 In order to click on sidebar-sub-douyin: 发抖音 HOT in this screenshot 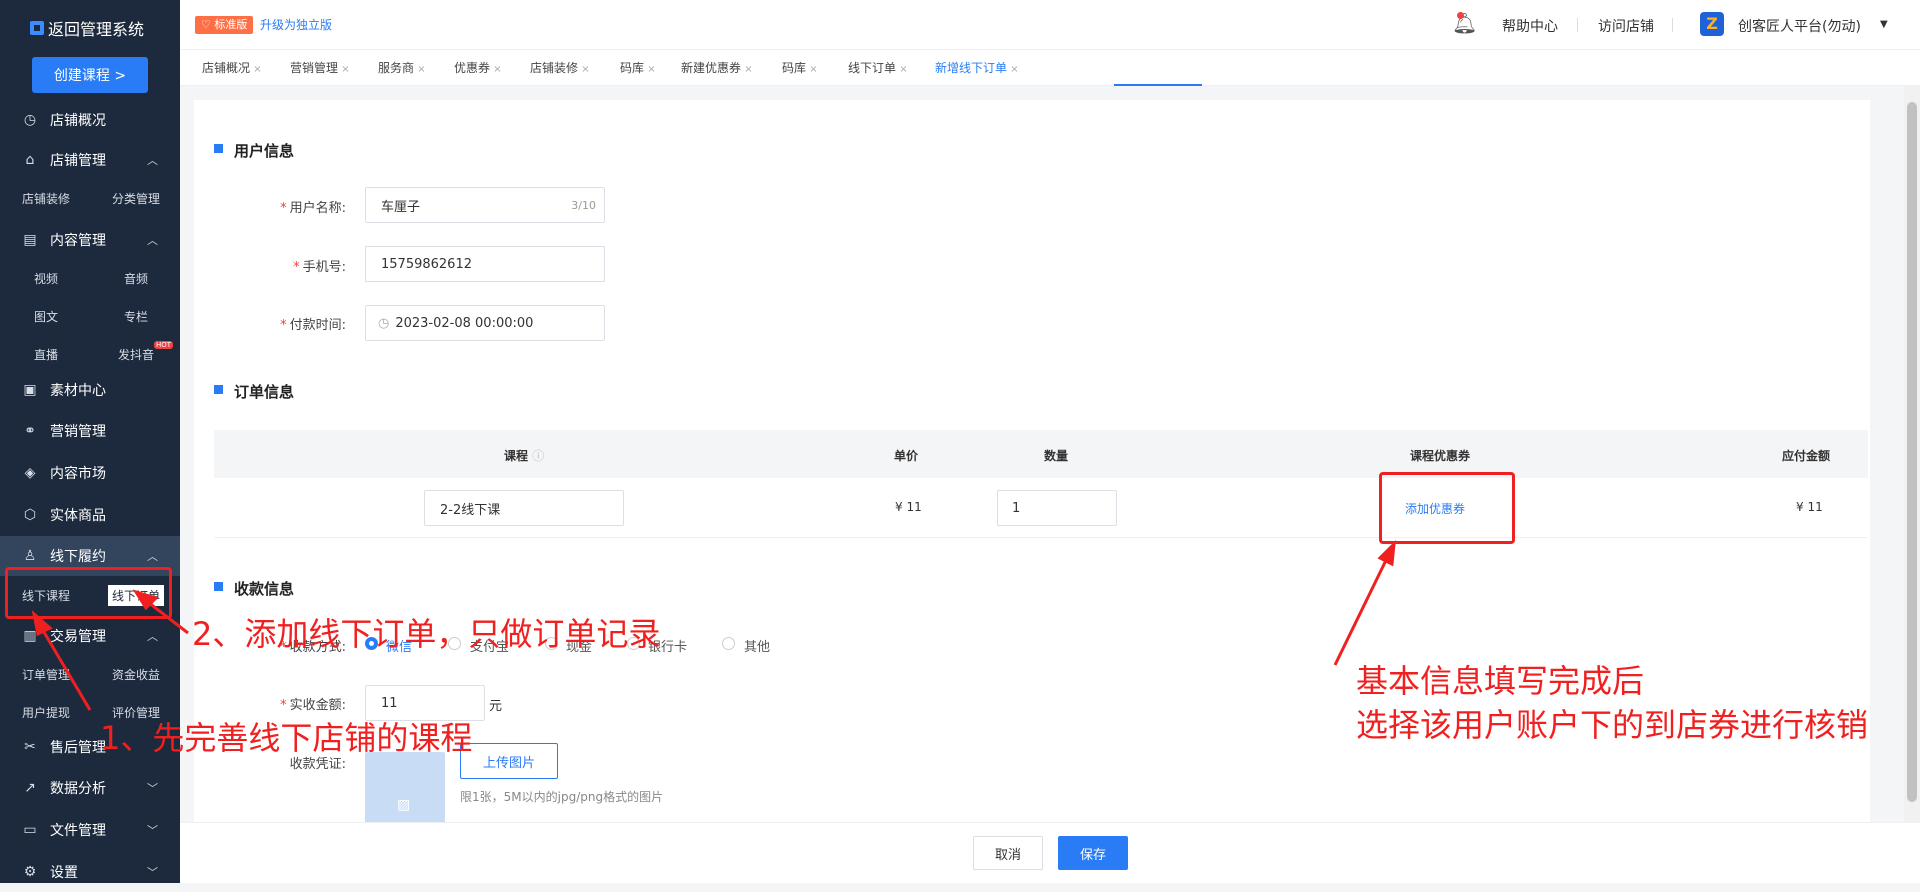, I will do `click(146, 352)`.